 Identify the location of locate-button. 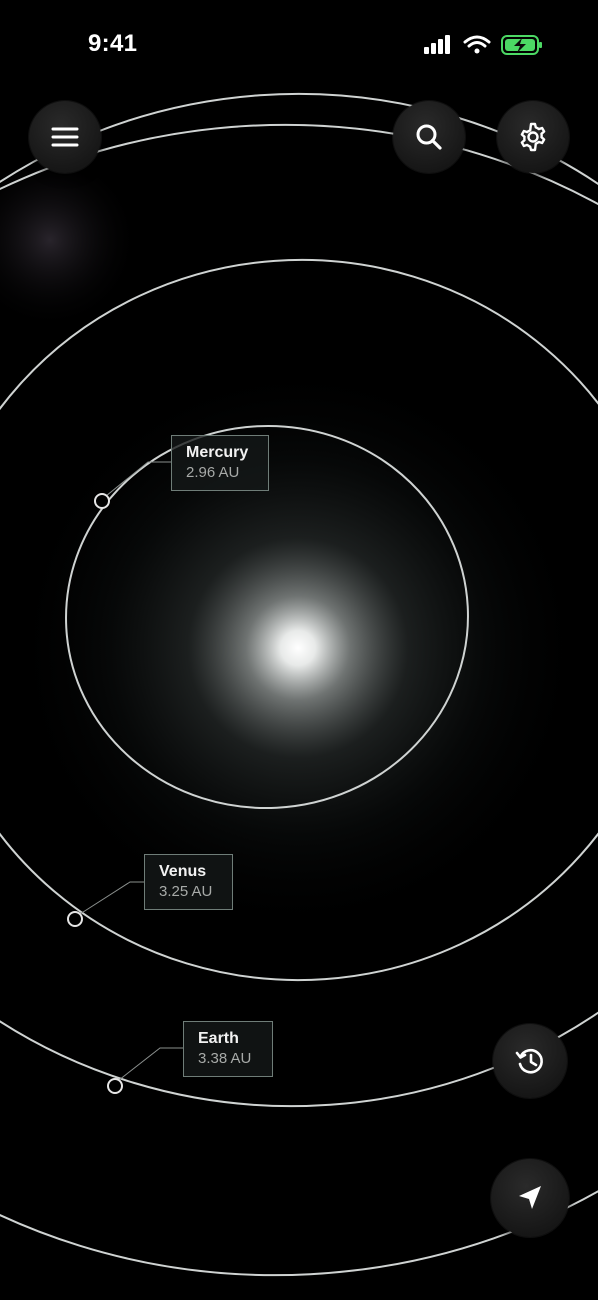
(530, 1198).